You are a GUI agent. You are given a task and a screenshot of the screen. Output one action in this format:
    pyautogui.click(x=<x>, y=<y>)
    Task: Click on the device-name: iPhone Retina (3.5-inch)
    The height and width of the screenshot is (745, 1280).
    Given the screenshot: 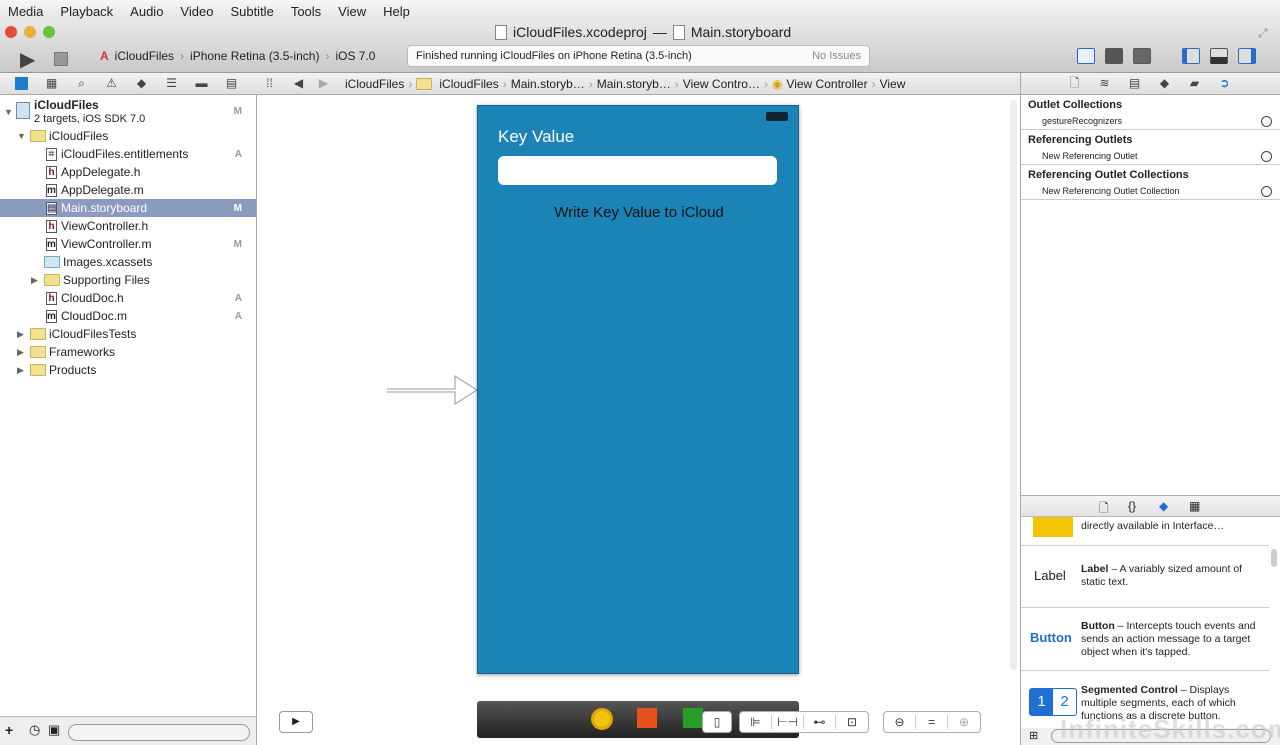 What is the action you would take?
    pyautogui.click(x=254, y=56)
    